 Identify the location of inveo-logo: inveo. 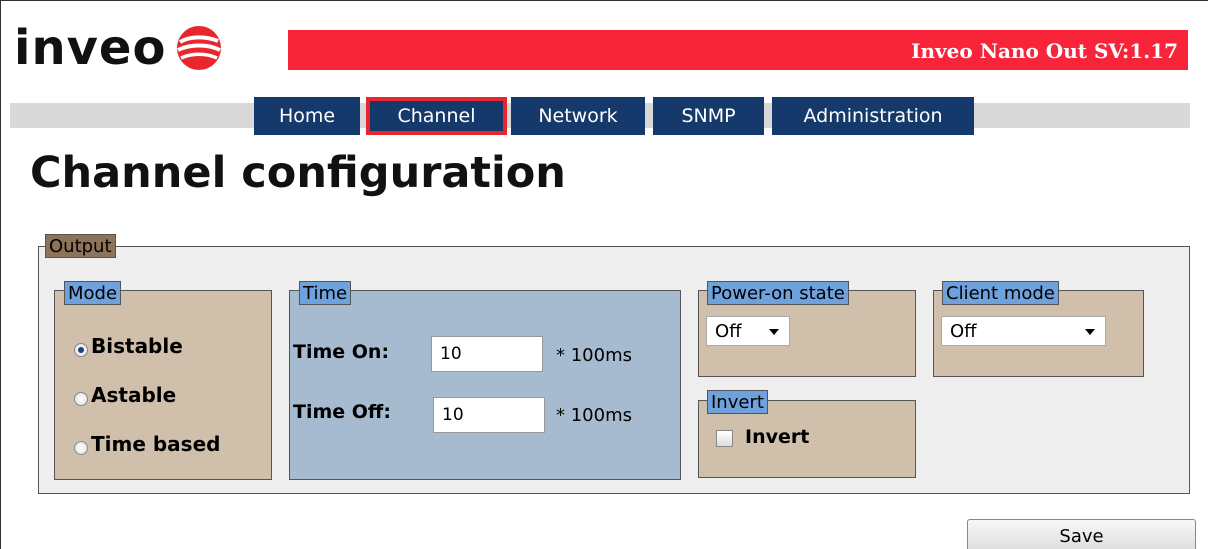
(118, 48).